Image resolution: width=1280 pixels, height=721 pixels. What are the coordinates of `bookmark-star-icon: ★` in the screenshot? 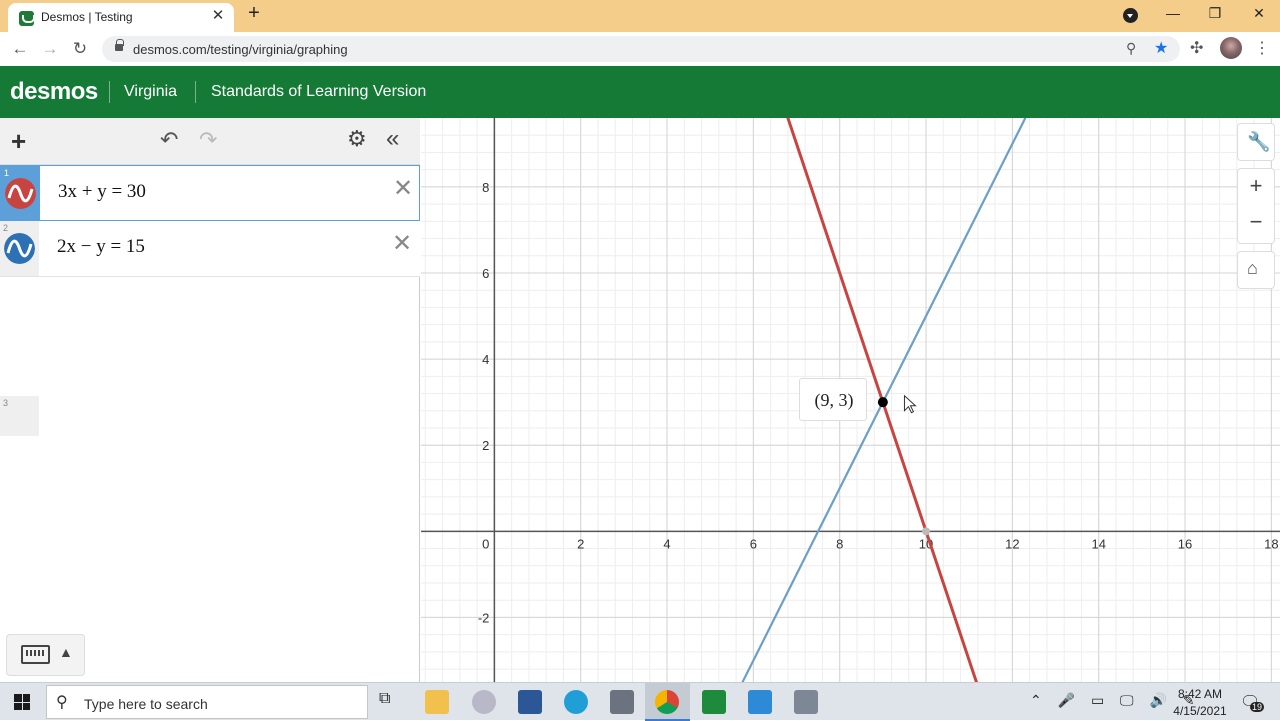 It's located at (1161, 48).